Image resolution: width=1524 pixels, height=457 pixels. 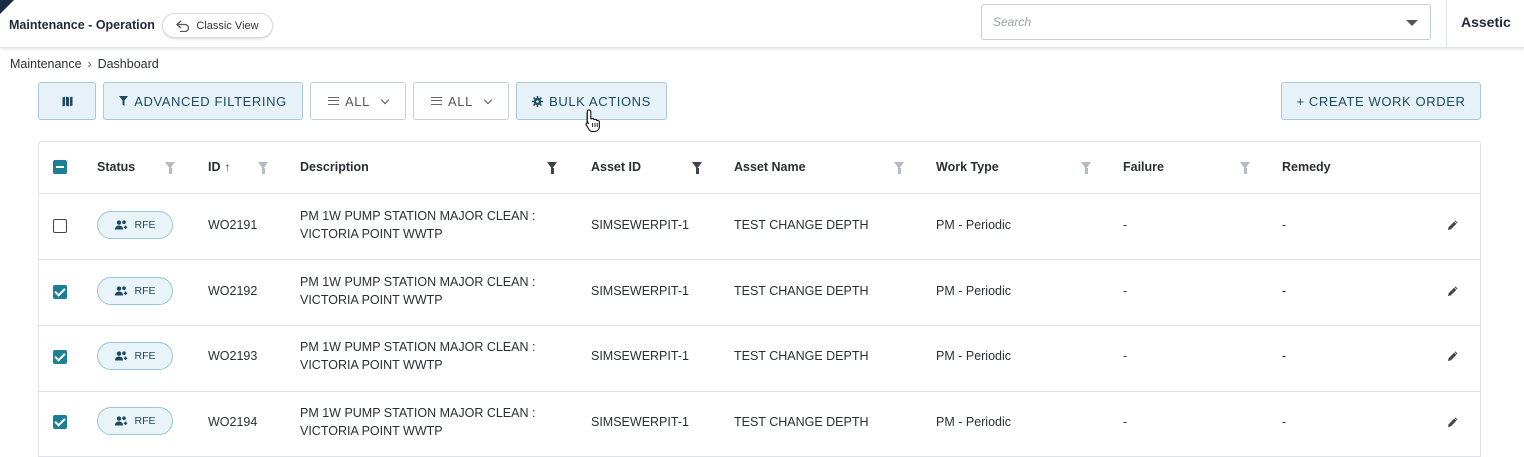 I want to click on filter-dropdown-1: ALL, so click(x=358, y=101).